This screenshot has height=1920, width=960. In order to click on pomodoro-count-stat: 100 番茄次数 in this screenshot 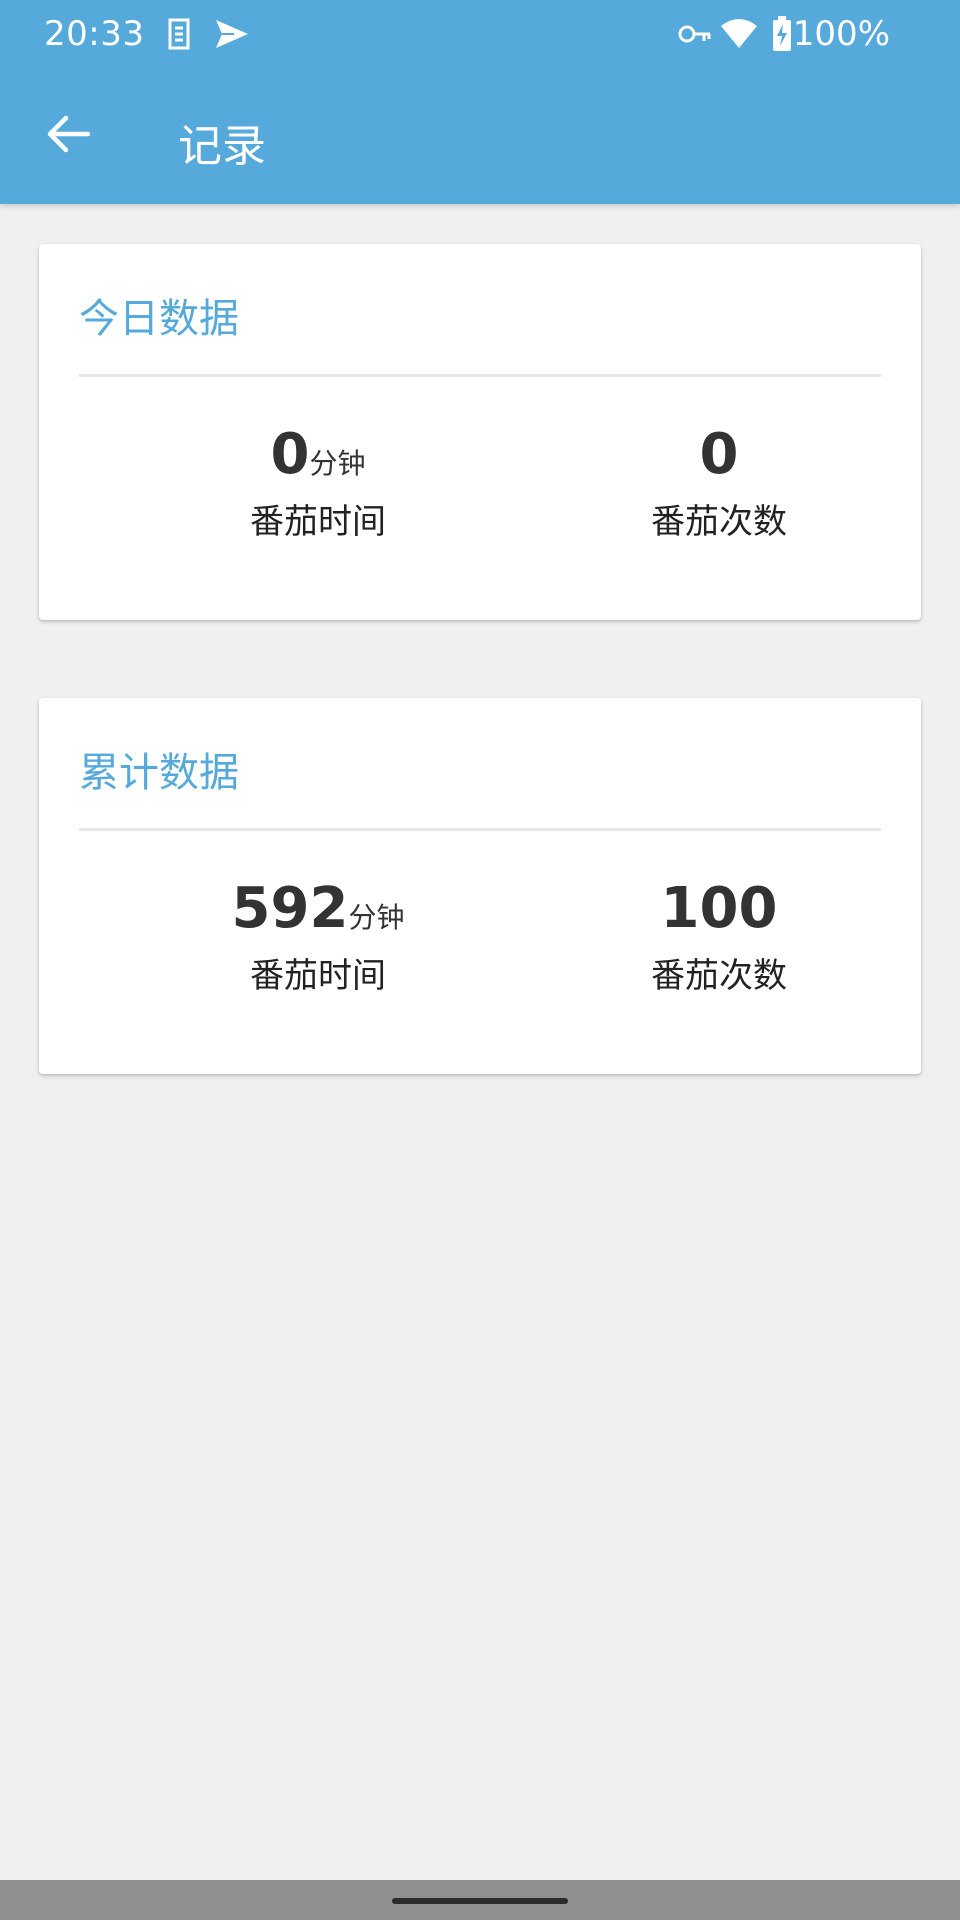, I will do `click(719, 936)`.